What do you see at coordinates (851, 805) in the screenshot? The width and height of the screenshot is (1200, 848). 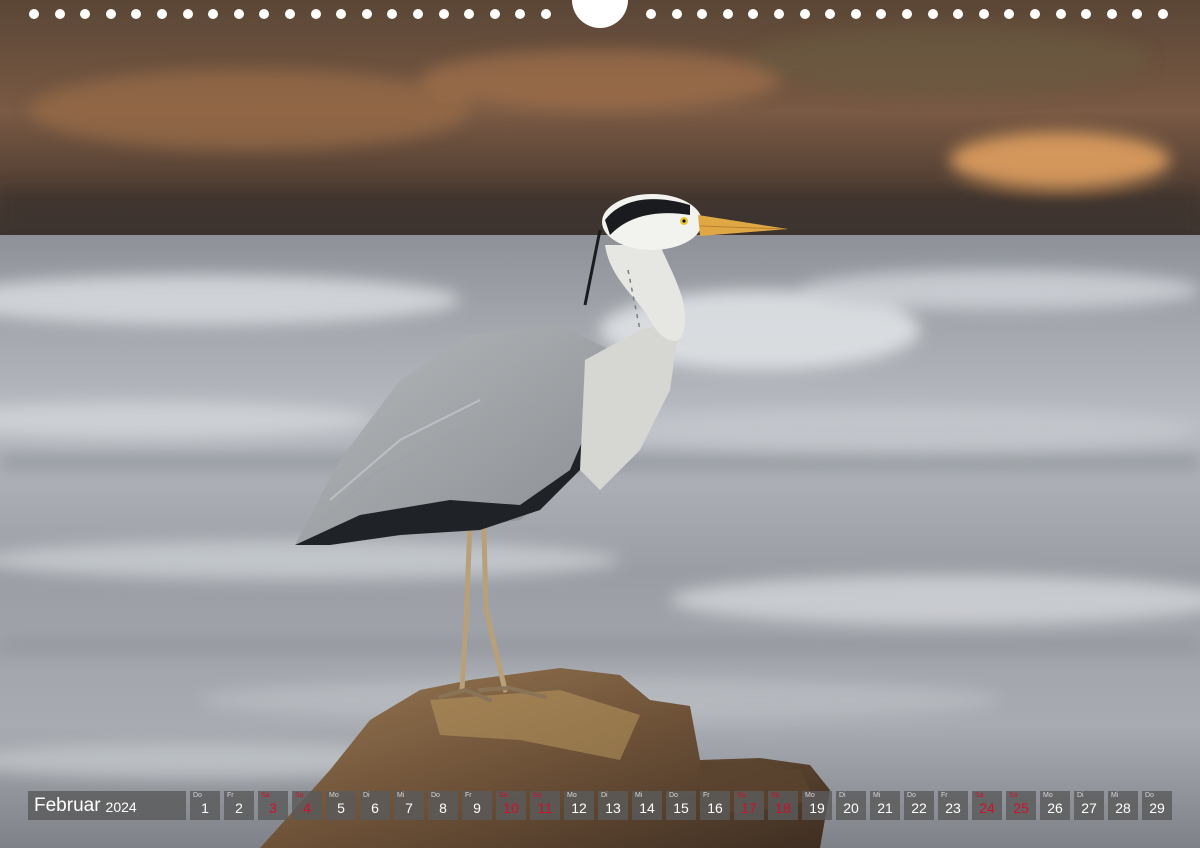 I see `day-cell: Di 20` at bounding box center [851, 805].